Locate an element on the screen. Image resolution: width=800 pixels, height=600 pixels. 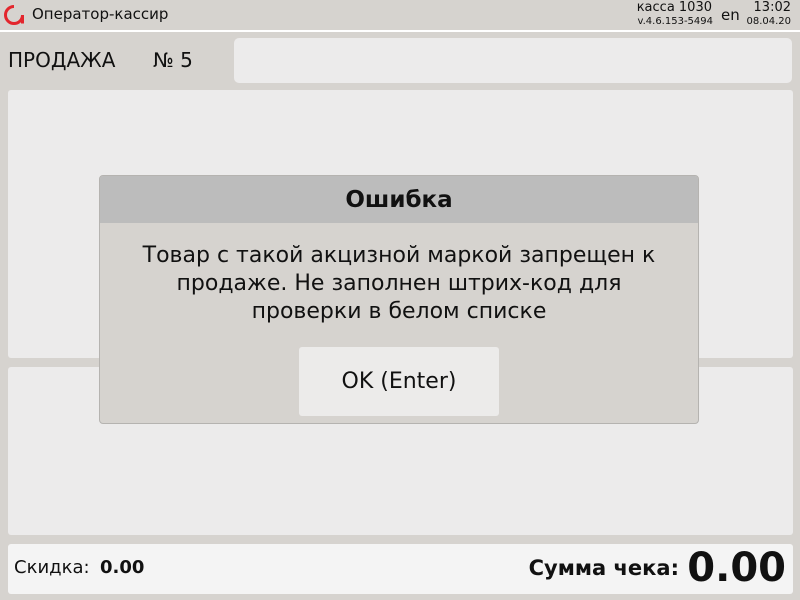
ok-button: OK (Enter) is located at coordinates (399, 381).